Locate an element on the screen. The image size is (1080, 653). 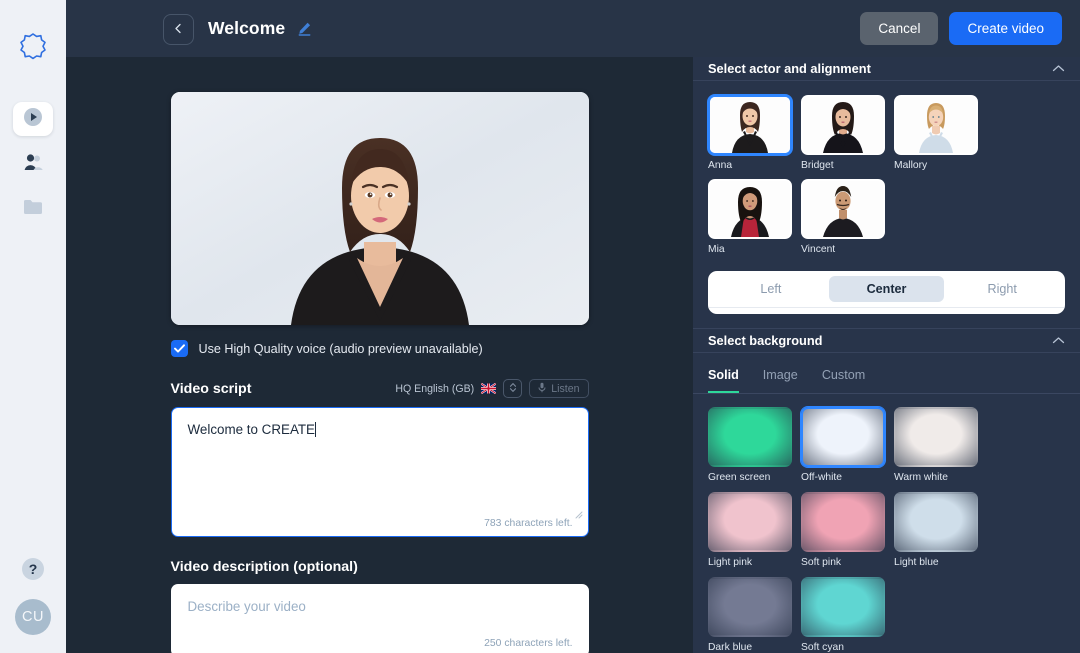
alignment-option-center: Center is located at coordinates (886, 289).